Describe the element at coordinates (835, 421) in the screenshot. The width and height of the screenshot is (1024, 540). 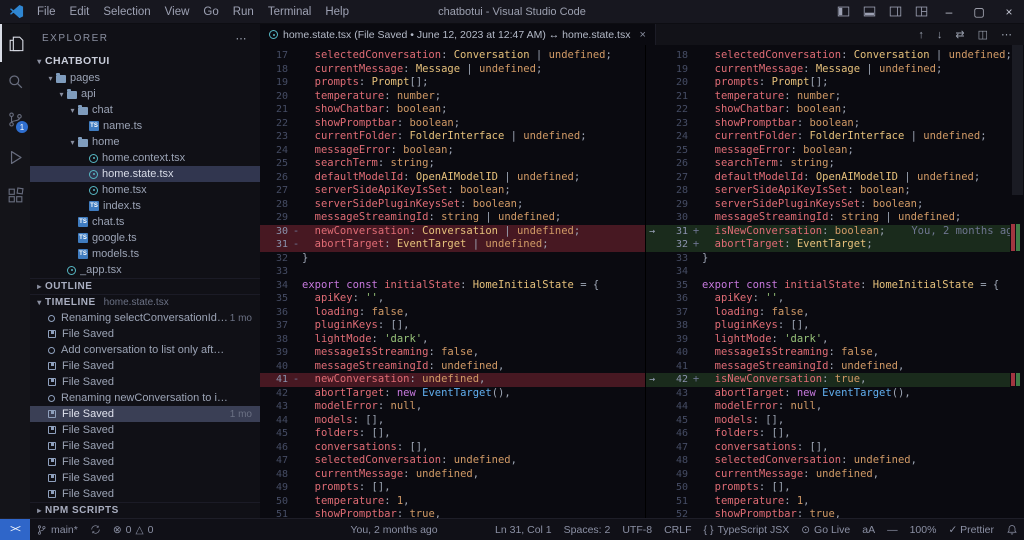
I see `code-line: 45 models: [],` at that location.